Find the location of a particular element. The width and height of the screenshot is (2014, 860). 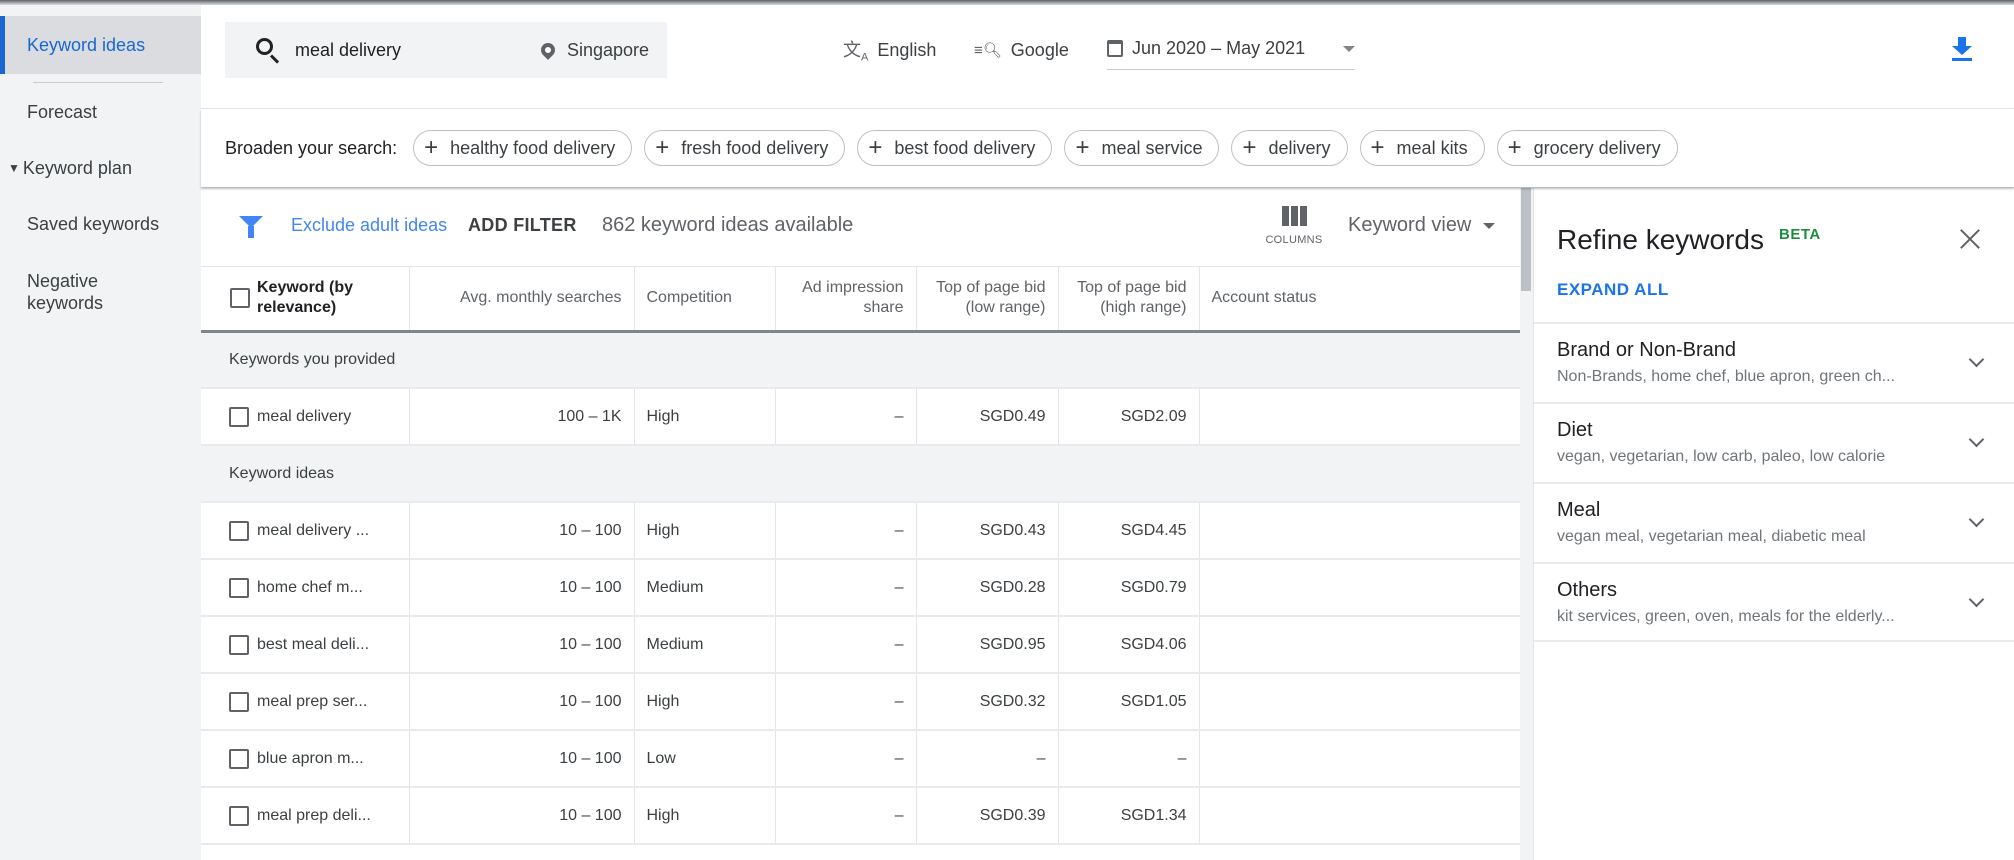

column-header-avg-monthly-searches: Avg. monthly searches is located at coordinates (522, 300).